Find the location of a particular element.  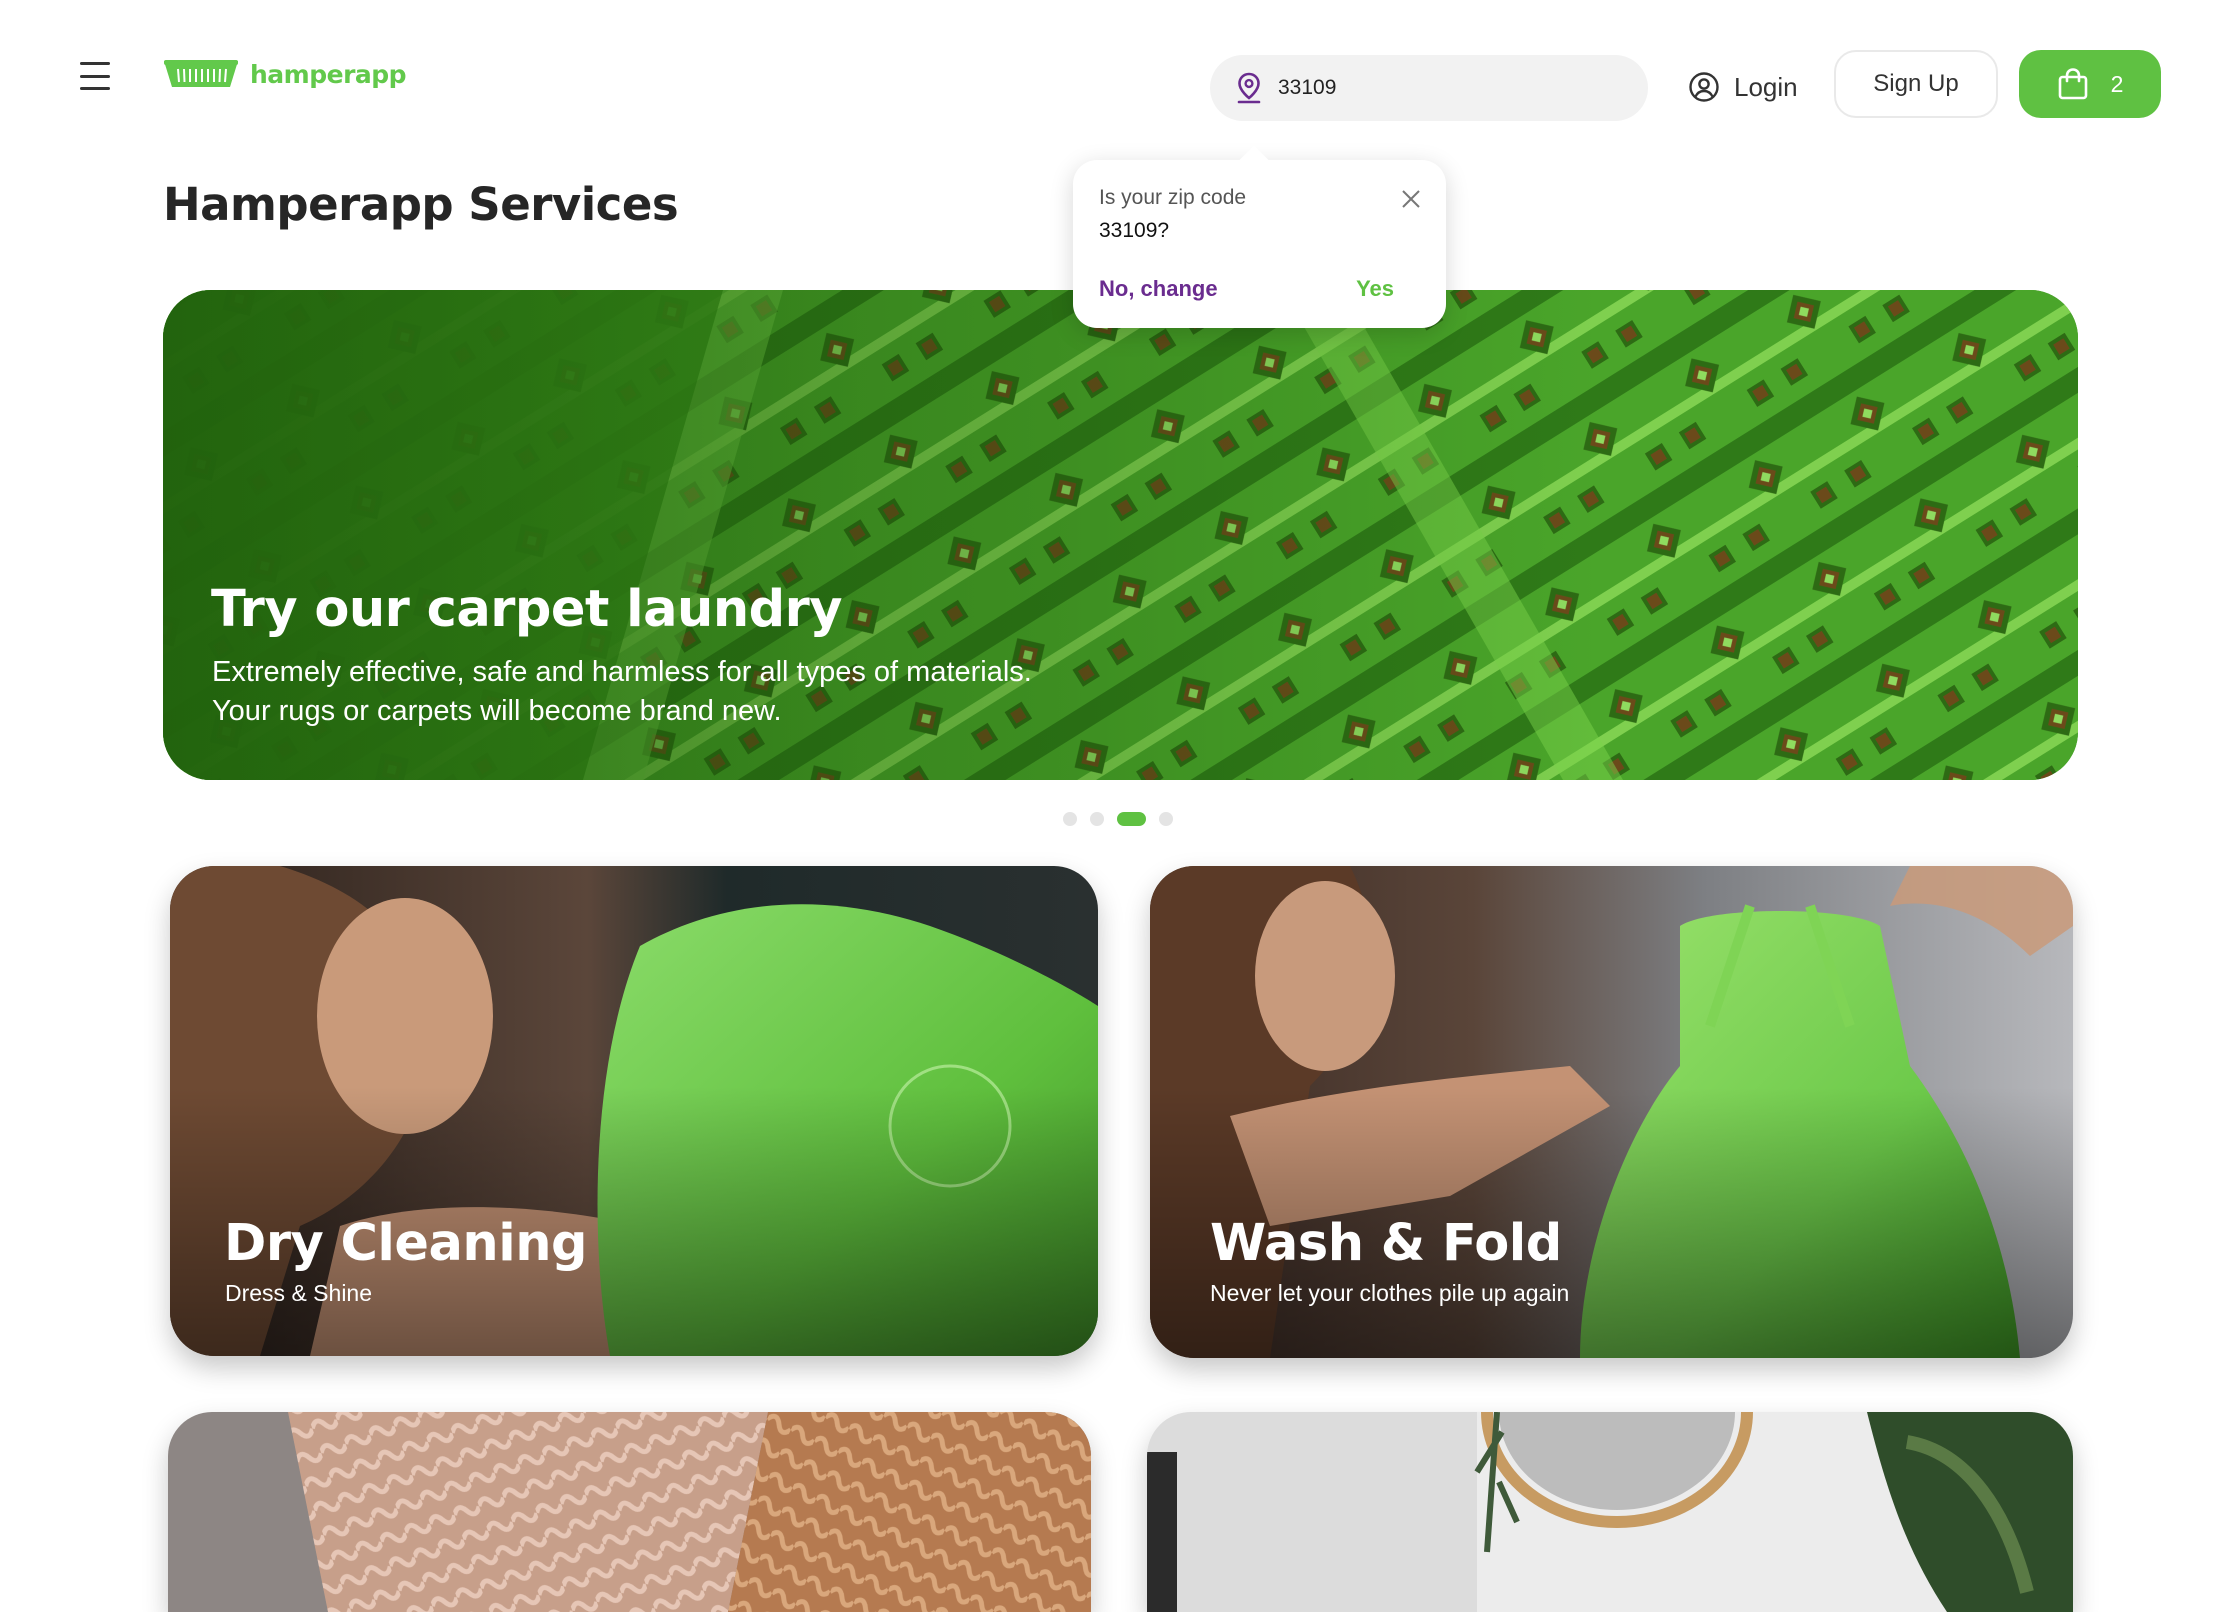

home-interior-photo is located at coordinates (1610, 1512).